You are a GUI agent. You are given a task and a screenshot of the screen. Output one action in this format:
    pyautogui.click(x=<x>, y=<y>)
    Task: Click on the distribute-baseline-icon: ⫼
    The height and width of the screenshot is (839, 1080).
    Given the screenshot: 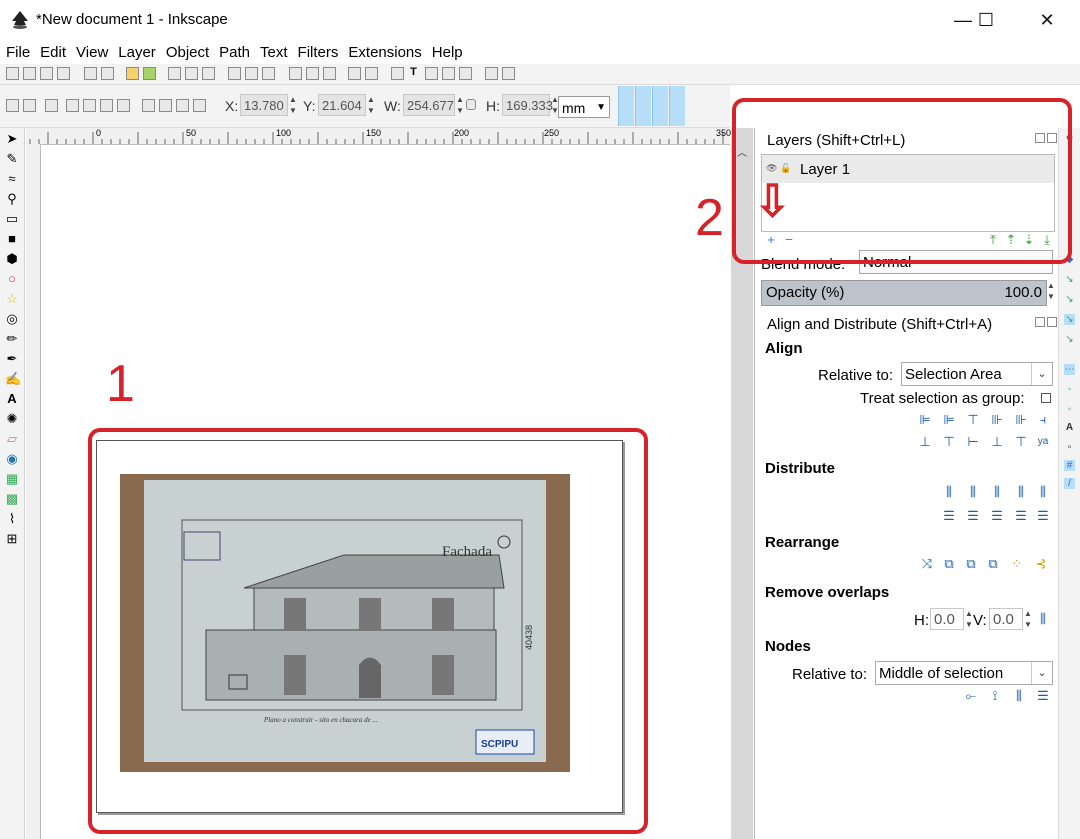 What is the action you would take?
    pyautogui.click(x=1043, y=492)
    